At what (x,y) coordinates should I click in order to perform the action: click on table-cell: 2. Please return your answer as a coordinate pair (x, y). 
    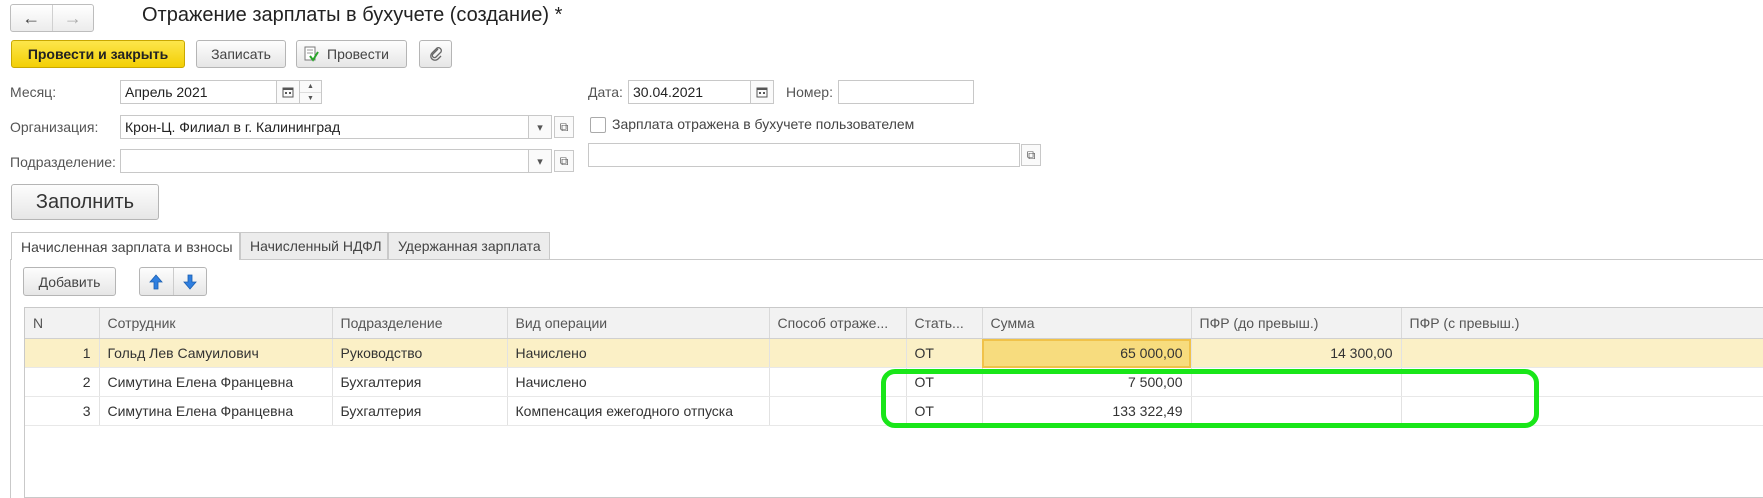
    Looking at the image, I should click on (62, 382).